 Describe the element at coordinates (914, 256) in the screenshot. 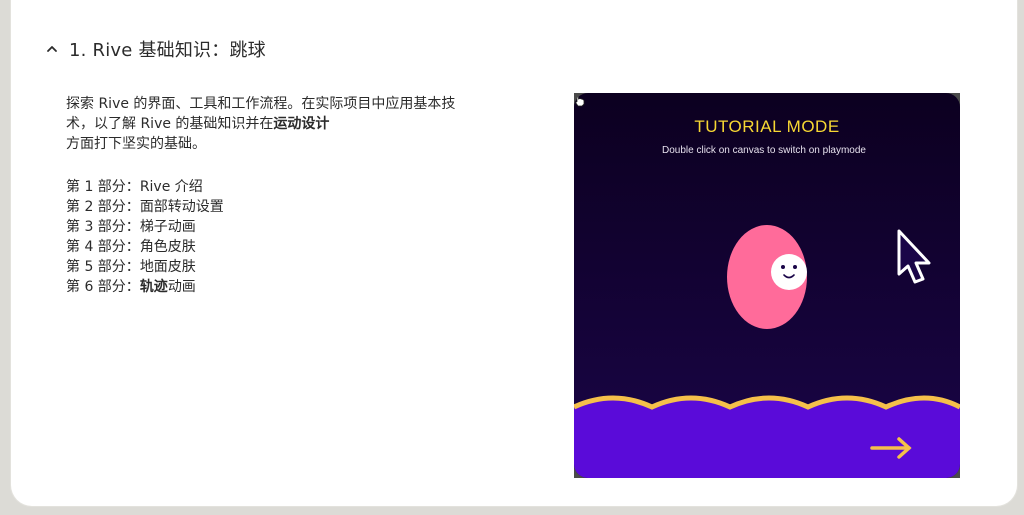

I see `cursor-arrow-icon` at that location.